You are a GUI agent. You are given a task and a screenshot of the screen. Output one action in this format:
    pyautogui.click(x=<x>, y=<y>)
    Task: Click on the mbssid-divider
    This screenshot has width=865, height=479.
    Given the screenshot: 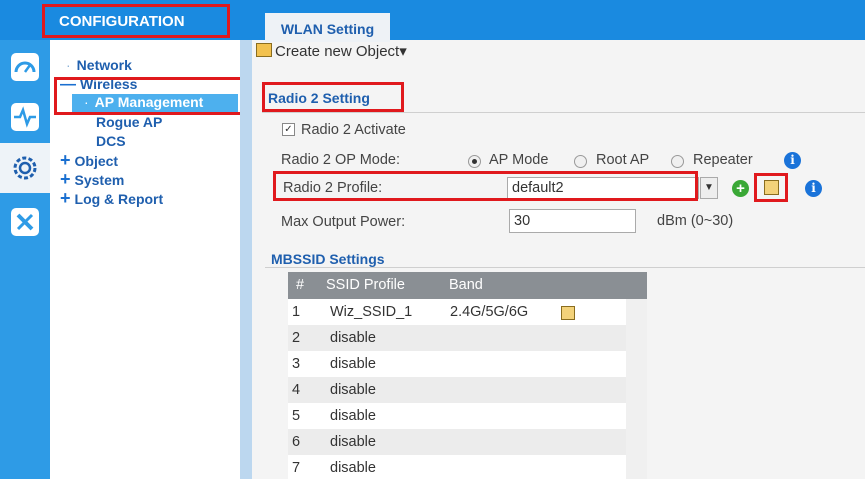 What is the action you would take?
    pyautogui.click(x=565, y=267)
    